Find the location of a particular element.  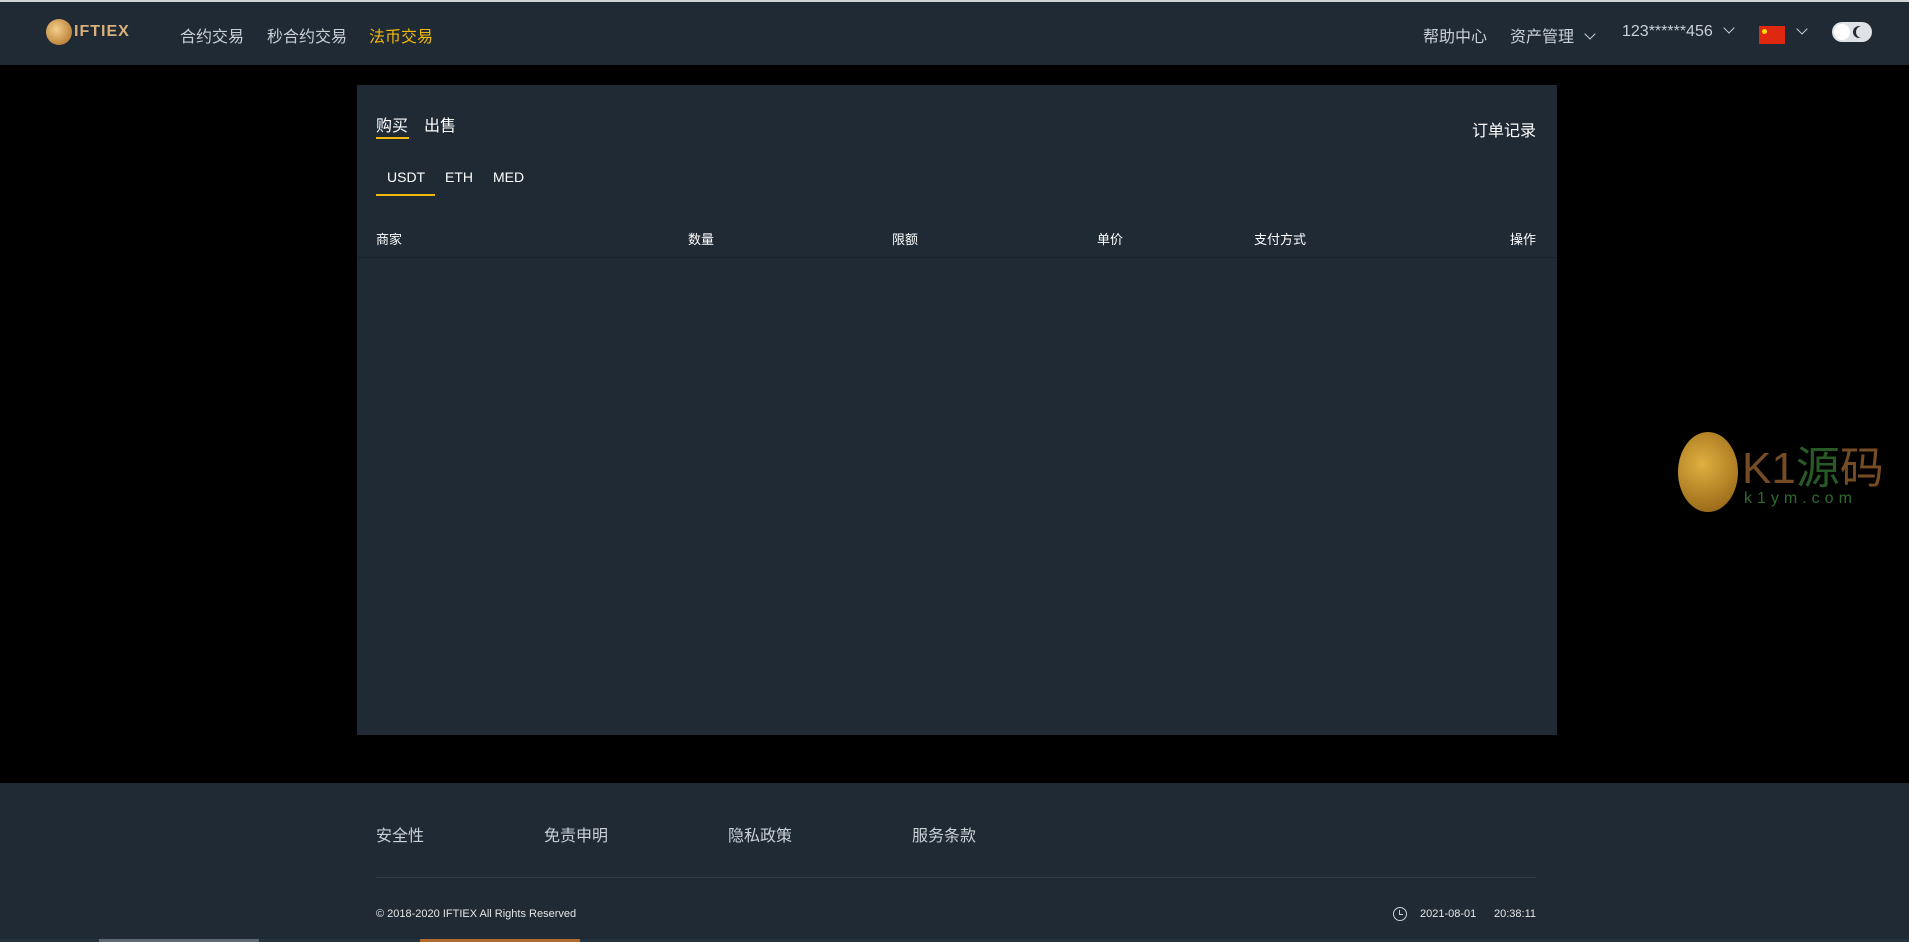

user-menu: 123******456 is located at coordinates (1678, 31).